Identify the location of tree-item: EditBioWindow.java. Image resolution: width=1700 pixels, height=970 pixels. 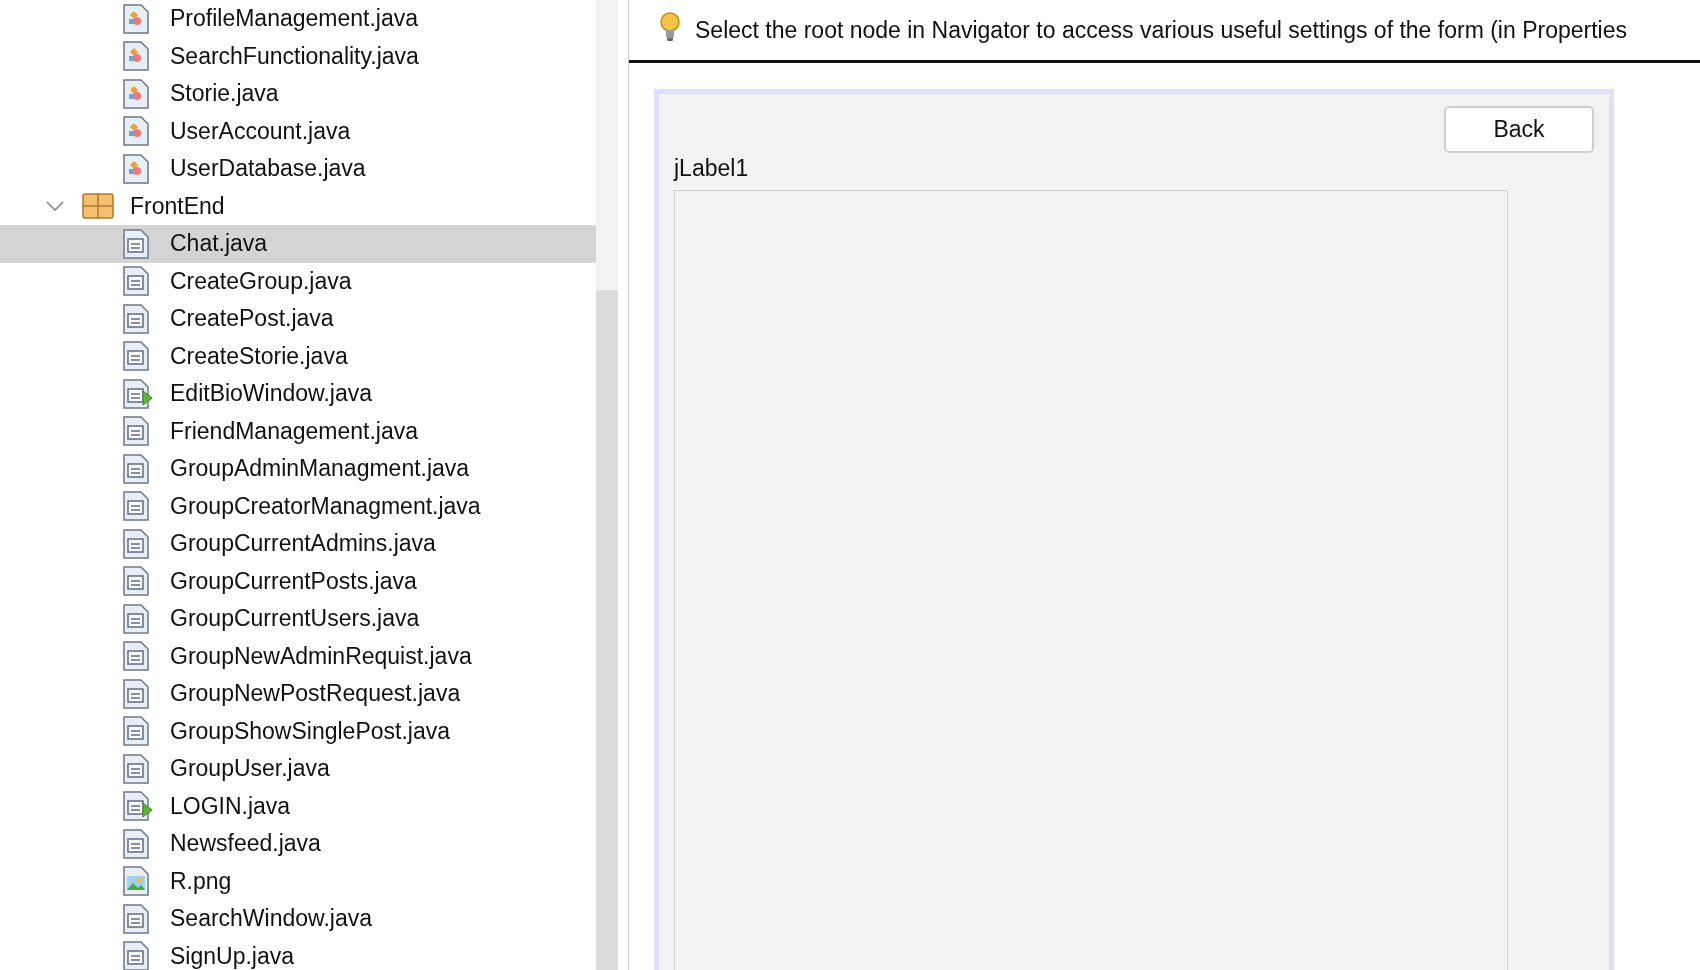
(298, 394).